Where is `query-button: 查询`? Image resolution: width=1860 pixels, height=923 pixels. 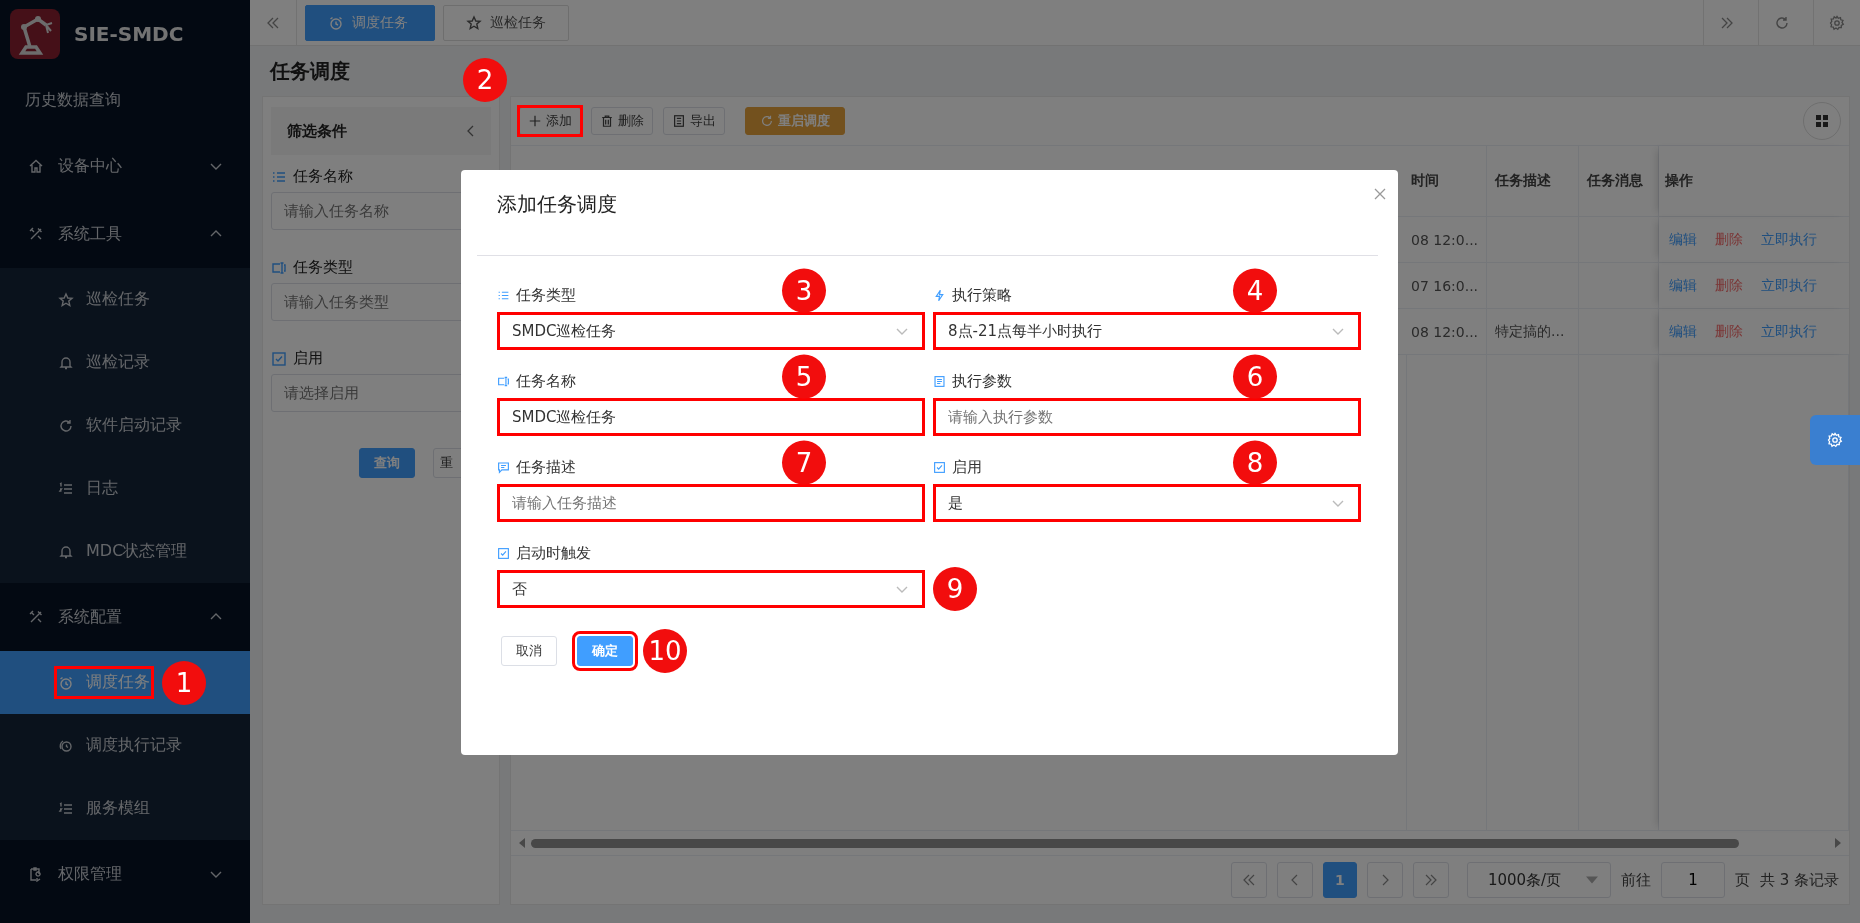 query-button: 查询 is located at coordinates (387, 463).